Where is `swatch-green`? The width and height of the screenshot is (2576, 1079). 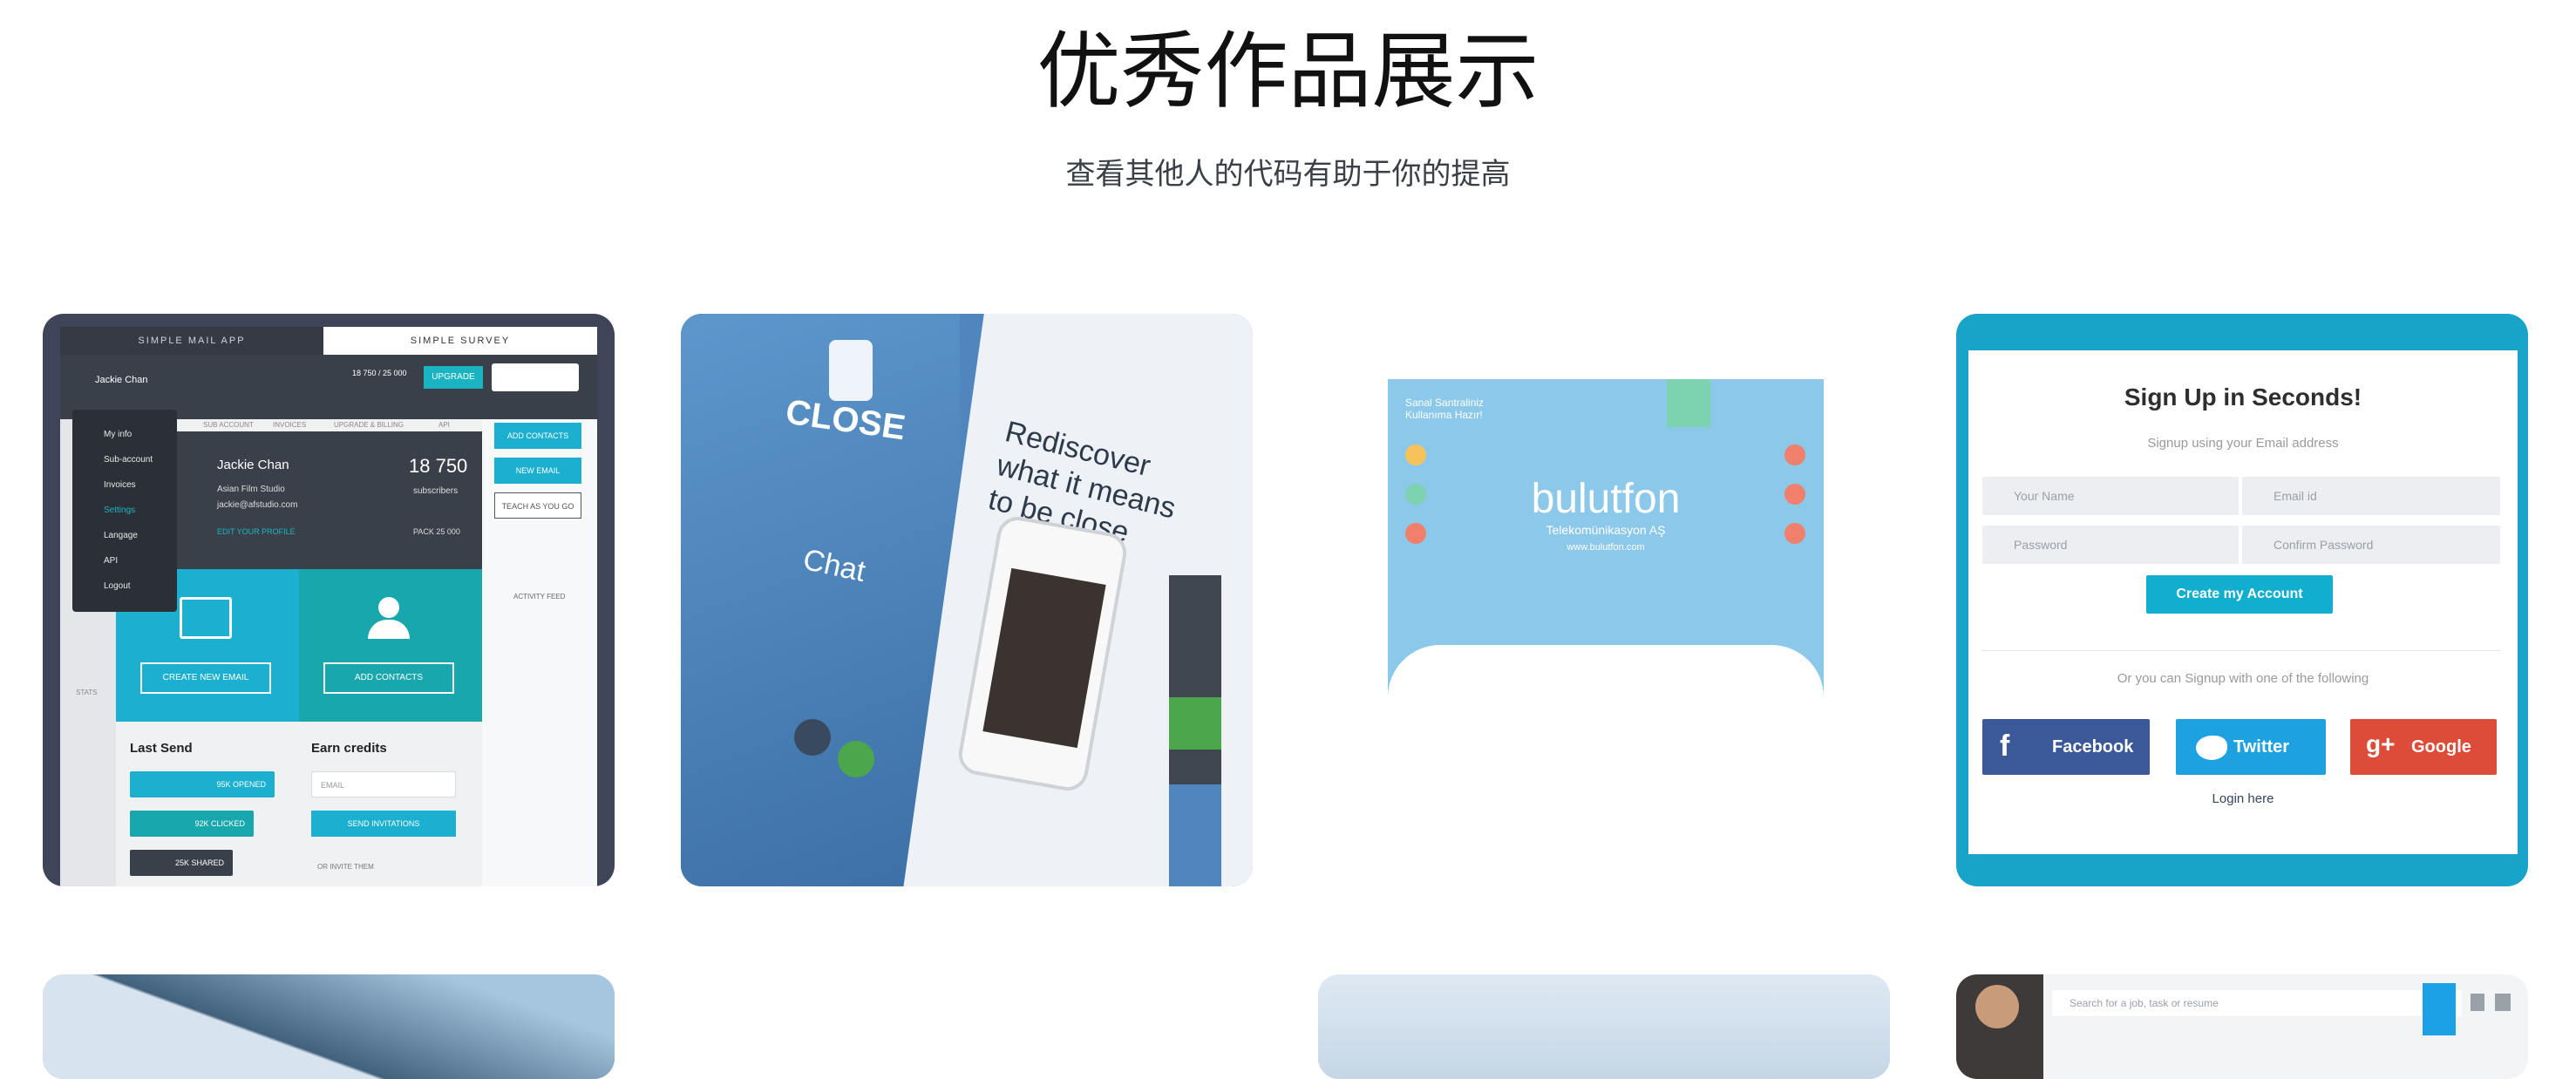 swatch-green is located at coordinates (1195, 723).